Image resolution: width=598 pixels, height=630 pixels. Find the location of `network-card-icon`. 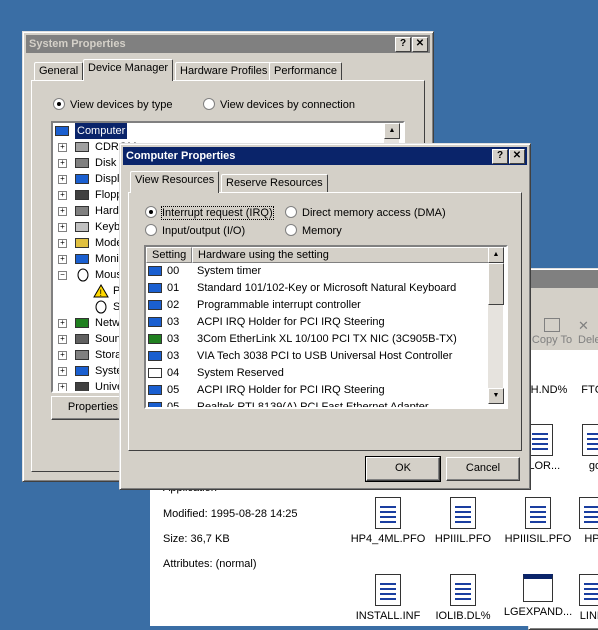

network-card-icon is located at coordinates (156, 340).